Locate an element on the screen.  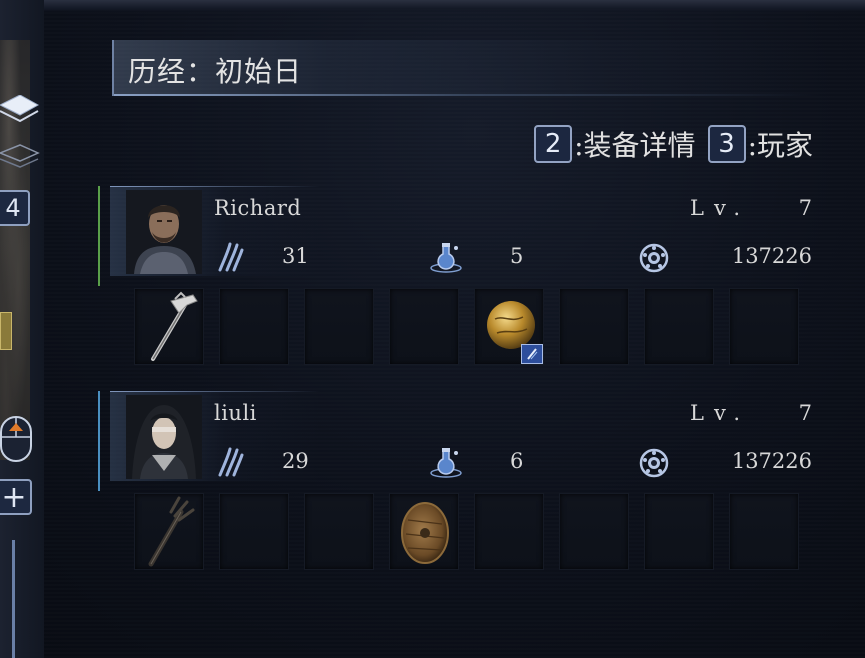
page-title: 历经：初始日 is located at coordinates (215, 71).